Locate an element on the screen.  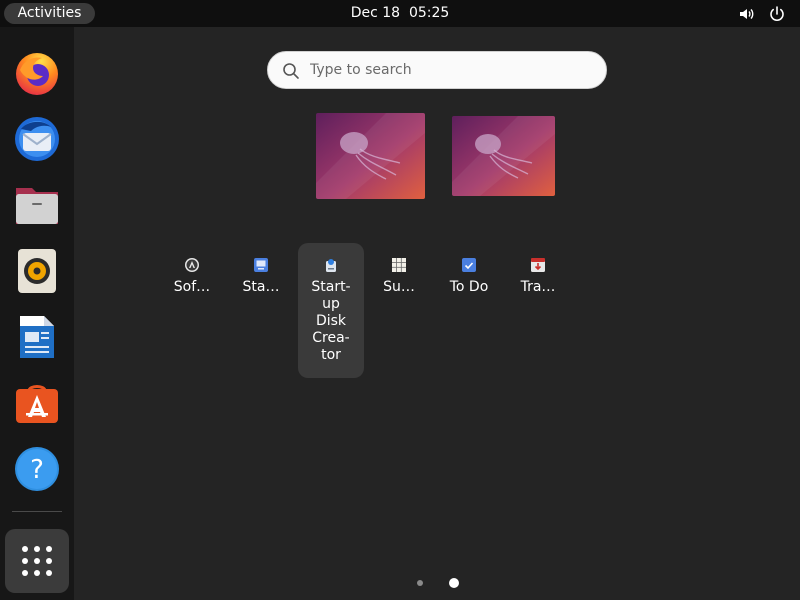
dock-item-files is located at coordinates (37, 205).